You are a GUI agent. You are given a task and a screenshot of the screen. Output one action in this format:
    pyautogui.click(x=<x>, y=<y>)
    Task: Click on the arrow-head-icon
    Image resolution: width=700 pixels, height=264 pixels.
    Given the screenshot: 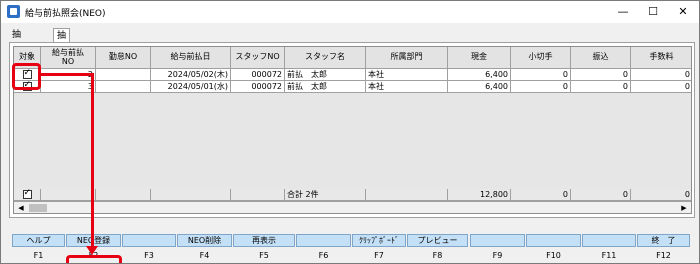 What is the action you would take?
    pyautogui.click(x=92, y=250)
    